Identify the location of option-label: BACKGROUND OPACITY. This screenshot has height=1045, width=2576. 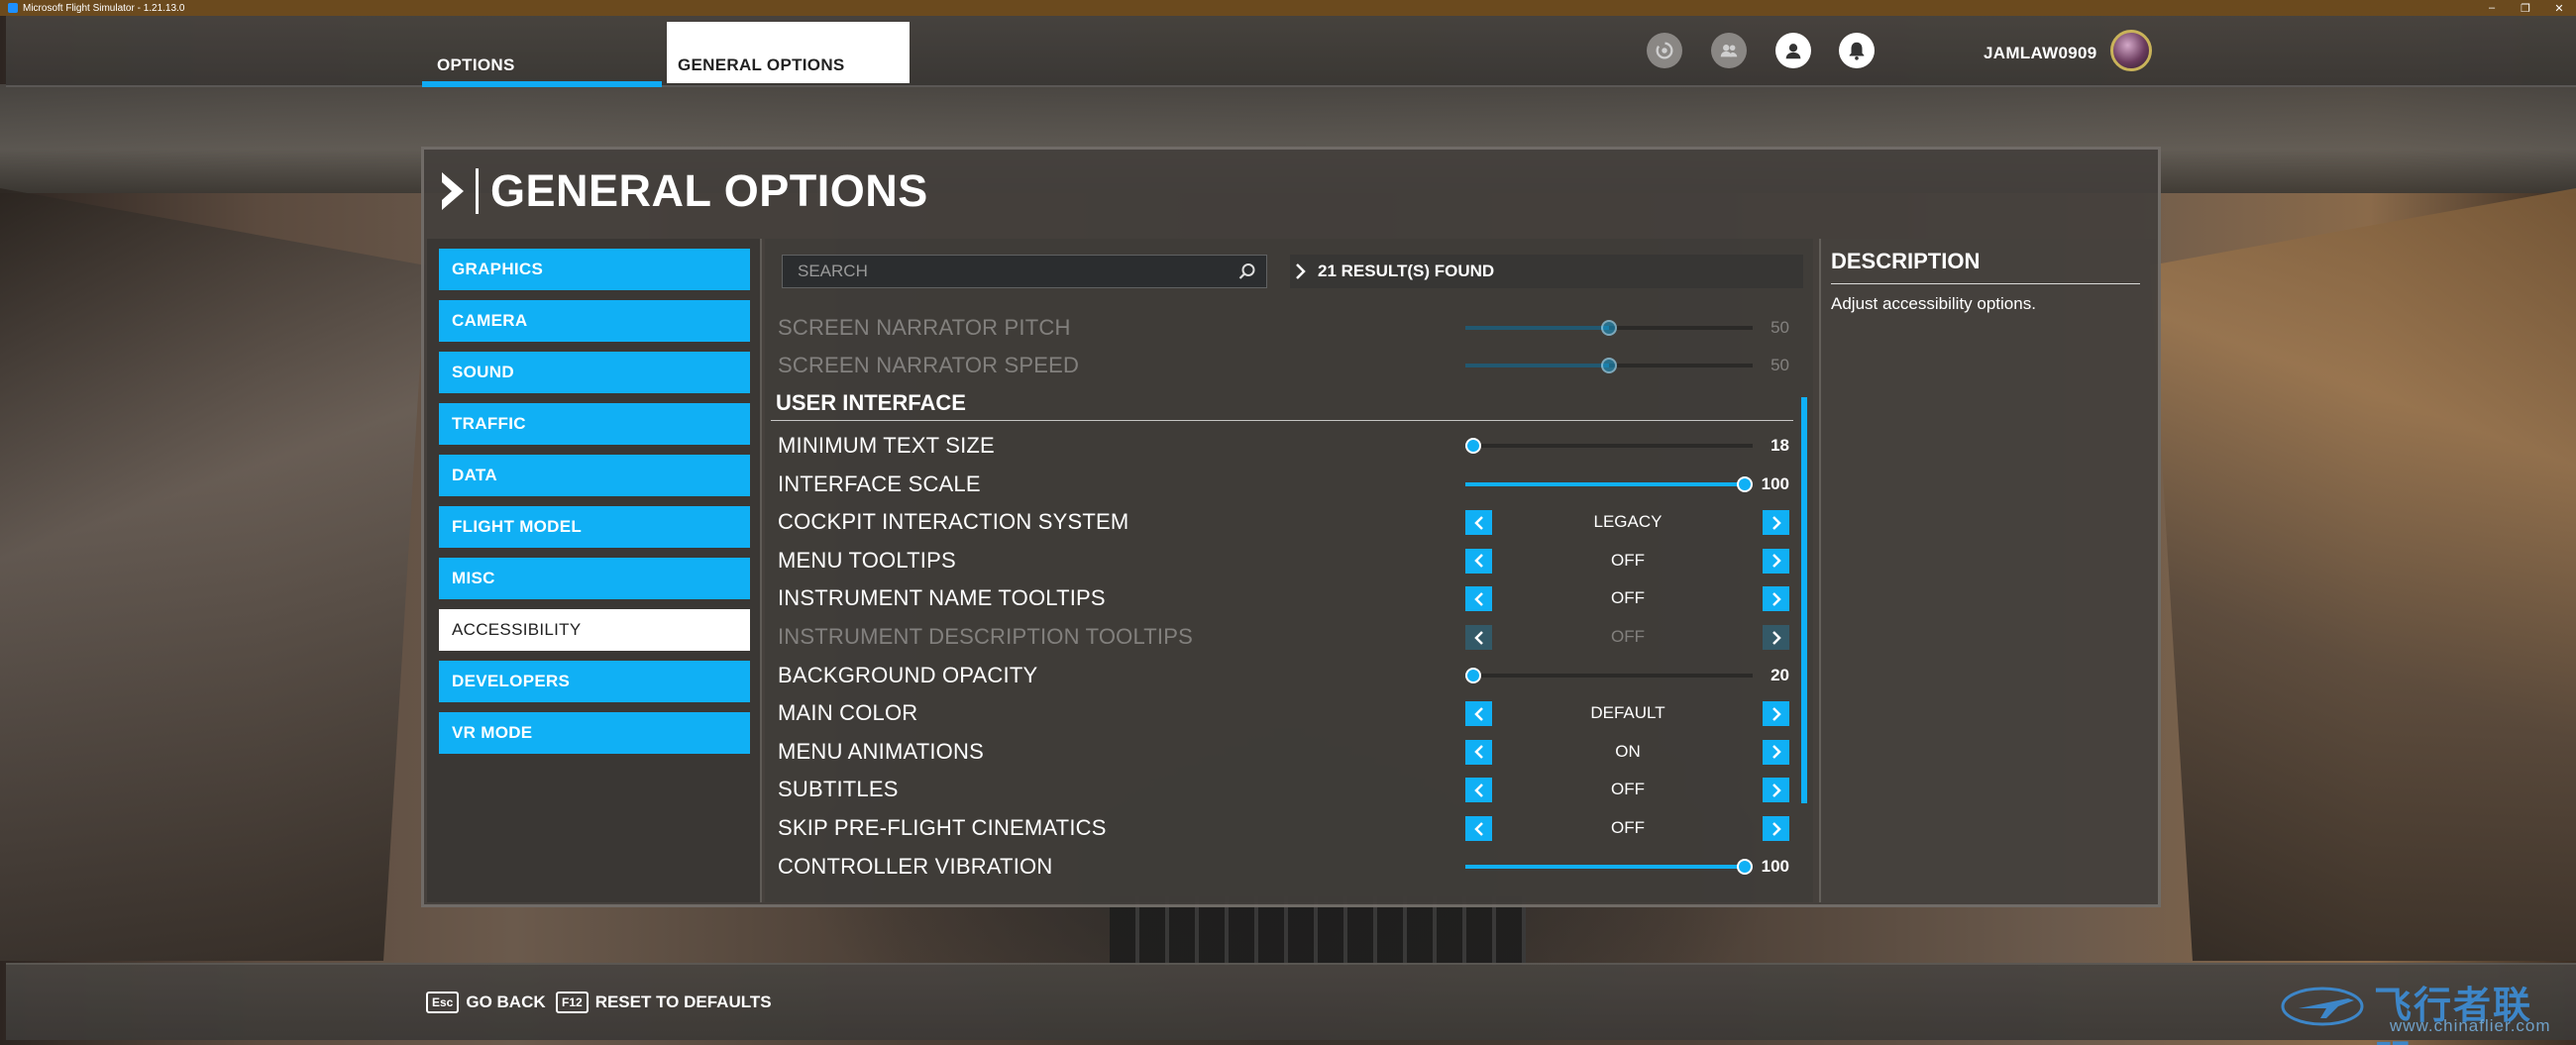
(908, 674).